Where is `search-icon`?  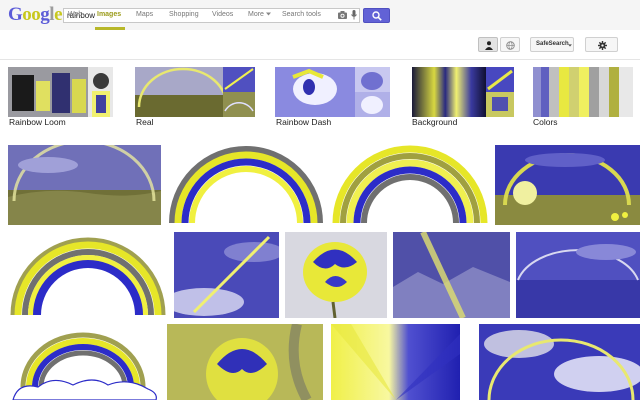
search-icon is located at coordinates (377, 16).